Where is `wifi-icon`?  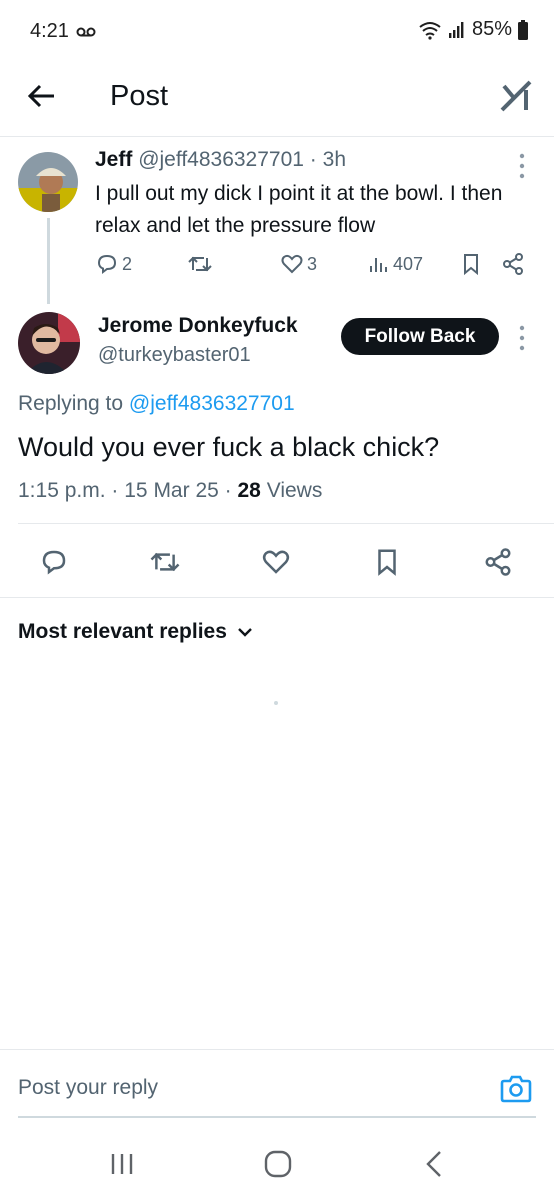
wifi-icon is located at coordinates (430, 30).